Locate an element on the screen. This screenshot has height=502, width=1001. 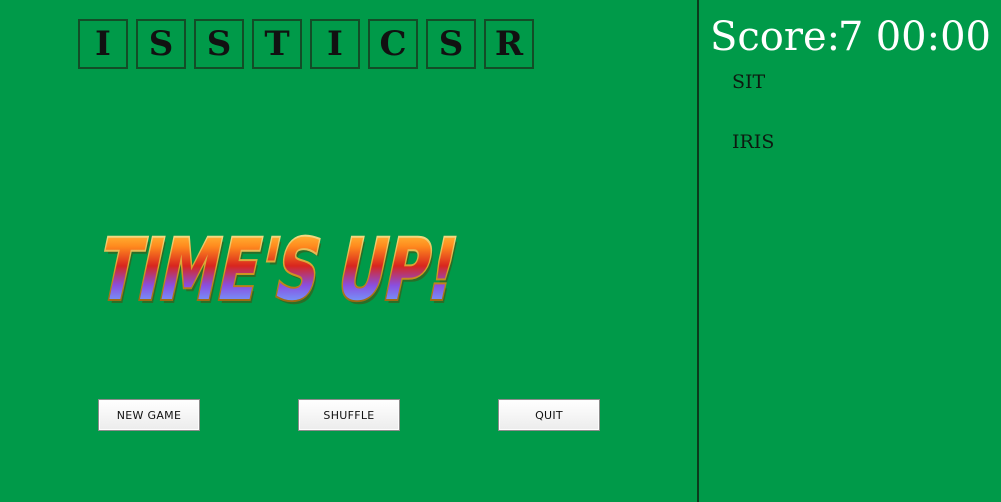
shuffle-button: SHUFFLE is located at coordinates (349, 415).